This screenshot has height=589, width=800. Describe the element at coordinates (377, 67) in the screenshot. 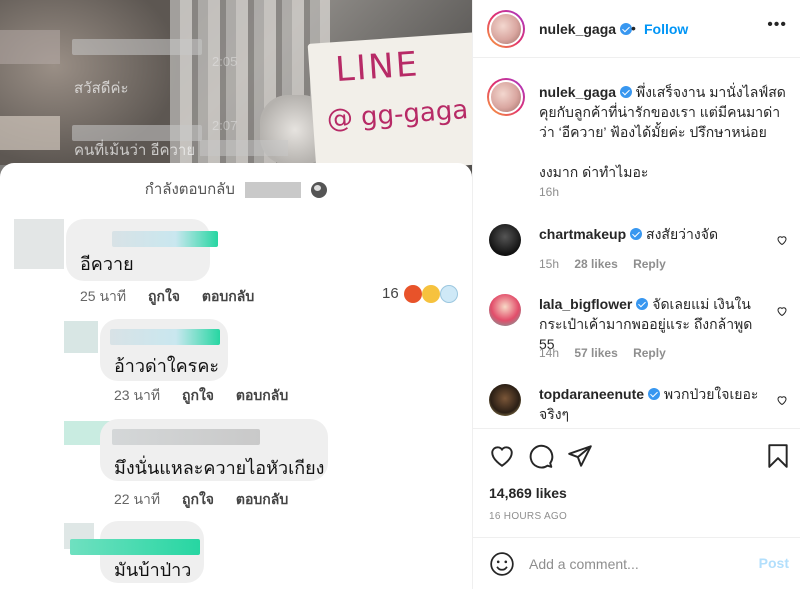

I see `sign-line-text: LINE` at that location.